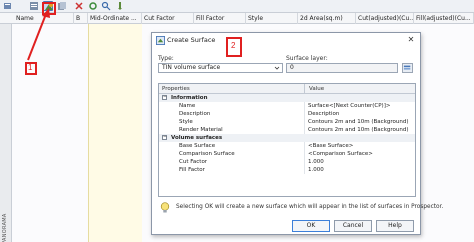 This screenshot has height=242, width=474. I want to click on grid-header: Properties Value, so click(287, 89).